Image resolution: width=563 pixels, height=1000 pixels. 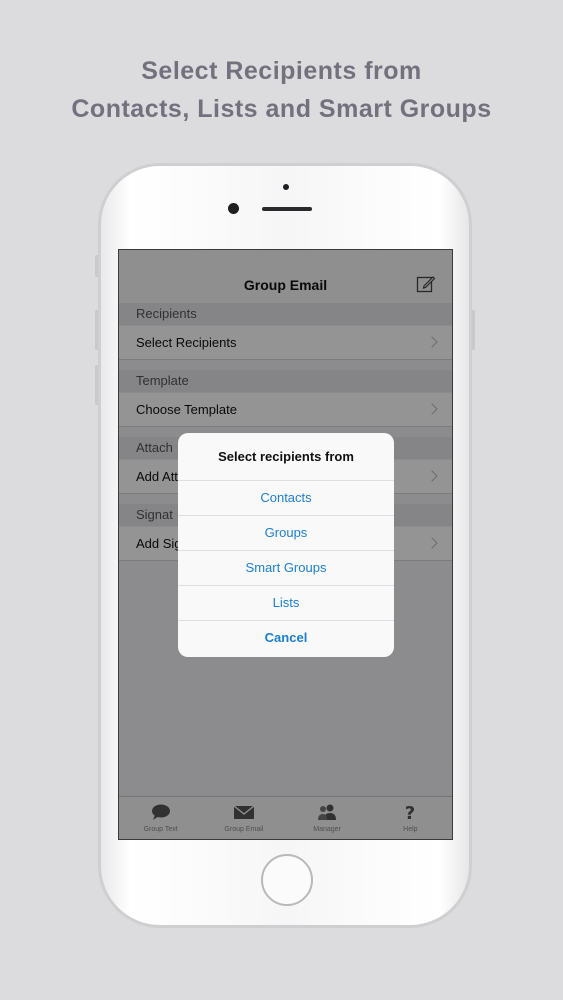 I want to click on smart-groups-option: Smart Groups, so click(x=286, y=568).